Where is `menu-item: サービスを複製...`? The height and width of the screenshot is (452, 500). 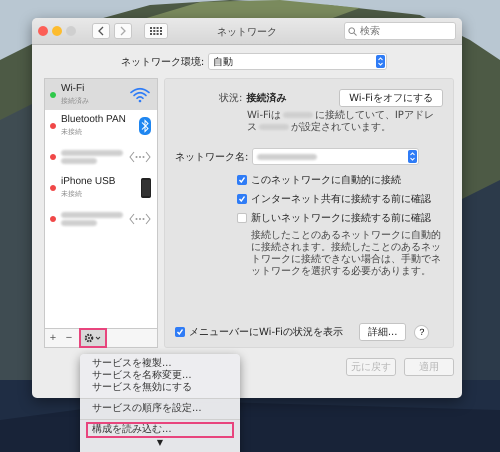 menu-item: サービスを複製... is located at coordinates (160, 364).